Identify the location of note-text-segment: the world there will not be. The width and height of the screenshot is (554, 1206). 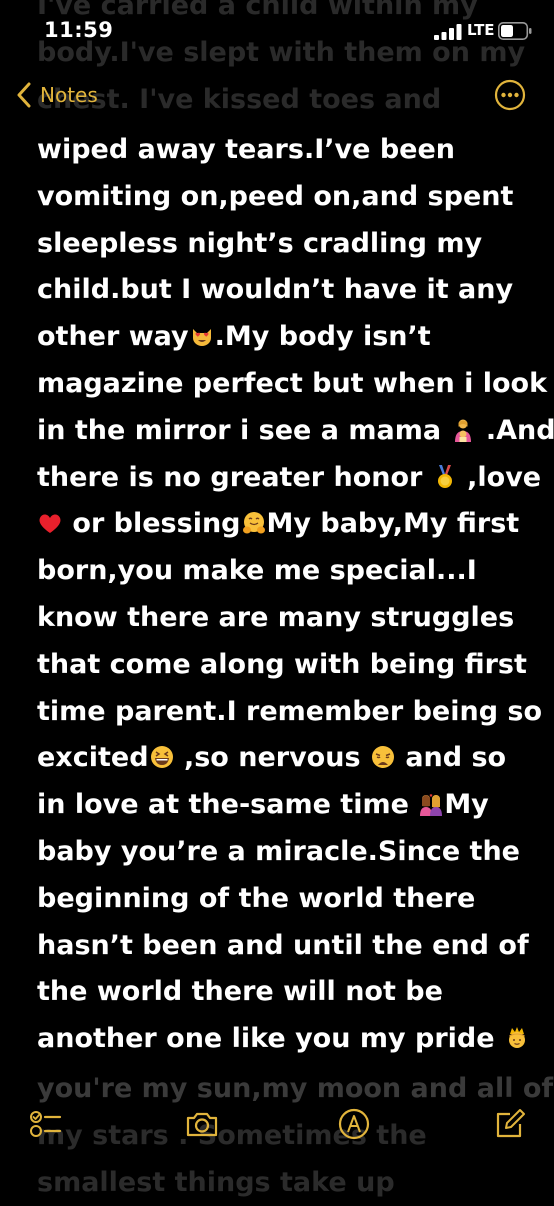
(240, 992).